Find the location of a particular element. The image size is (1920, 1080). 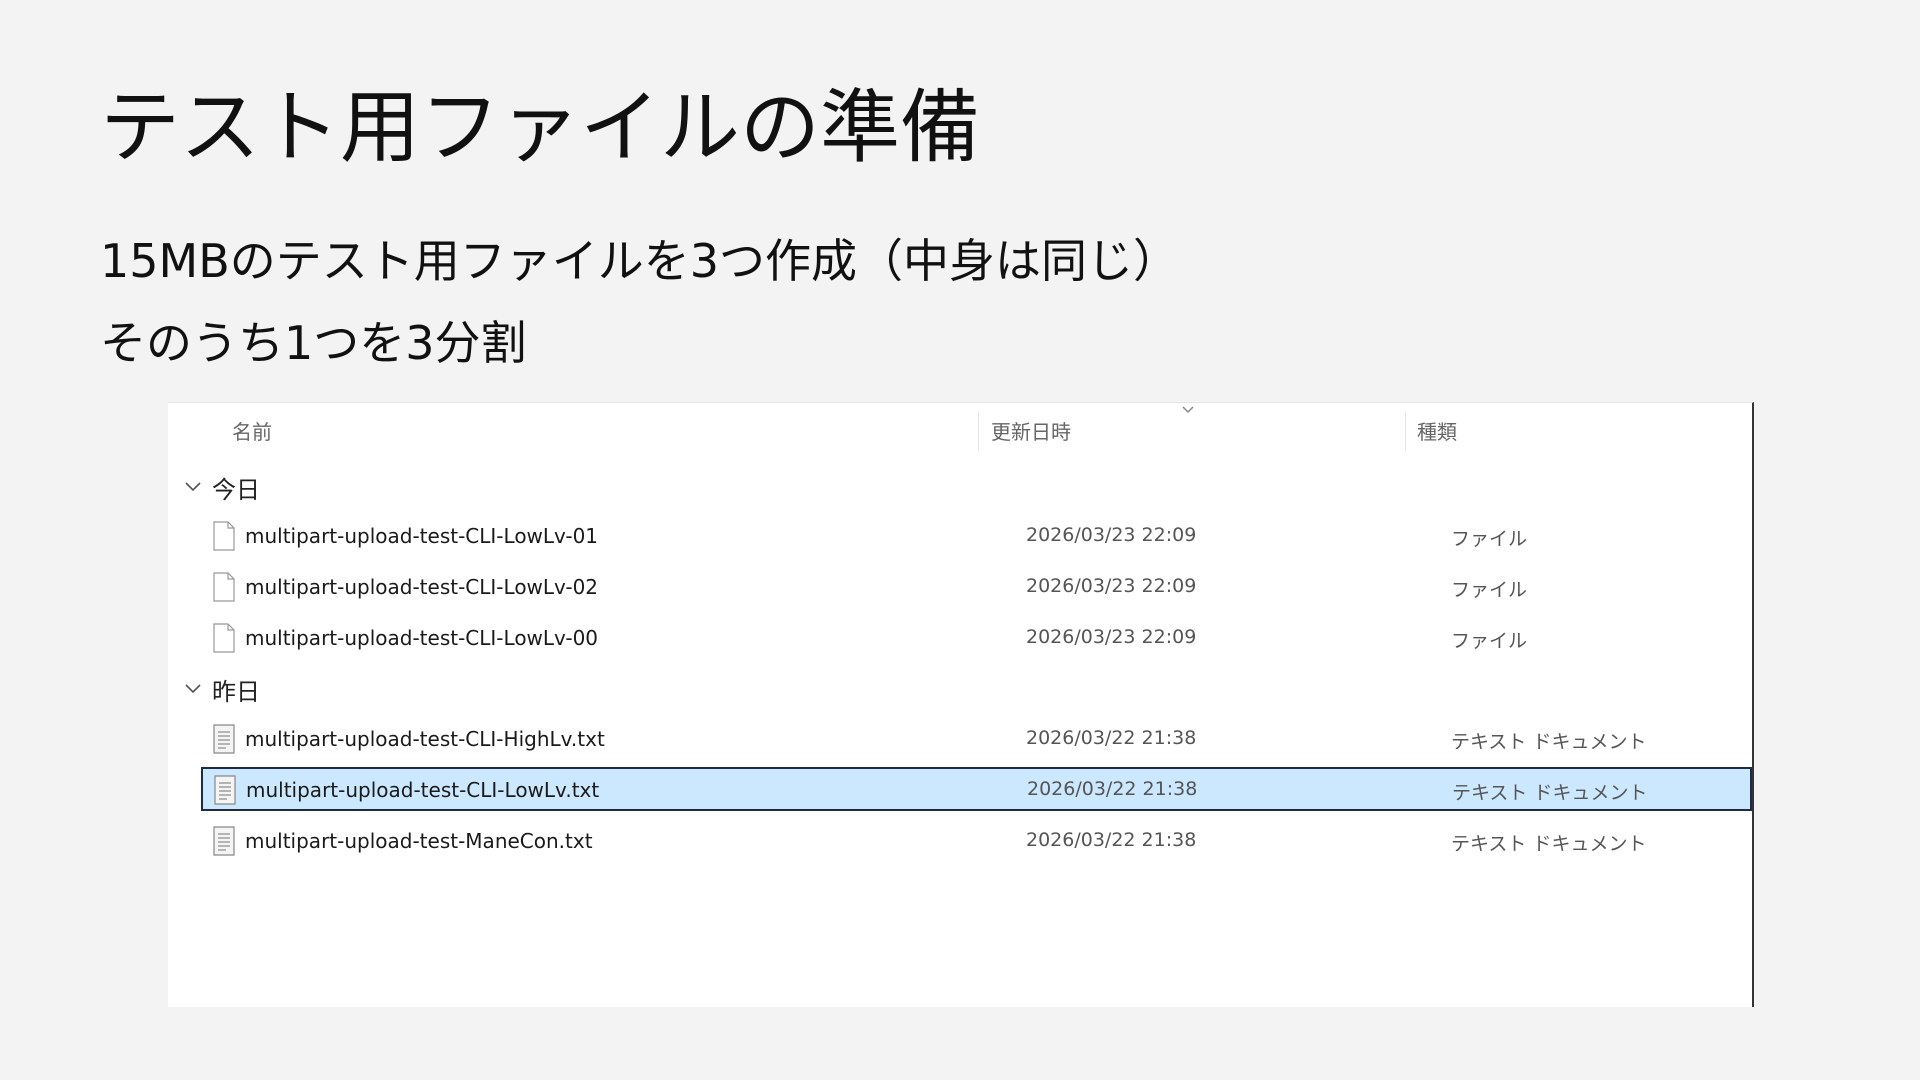

file-name: multipart-upload-test-CLI-HighLv.txt is located at coordinates (425, 739).